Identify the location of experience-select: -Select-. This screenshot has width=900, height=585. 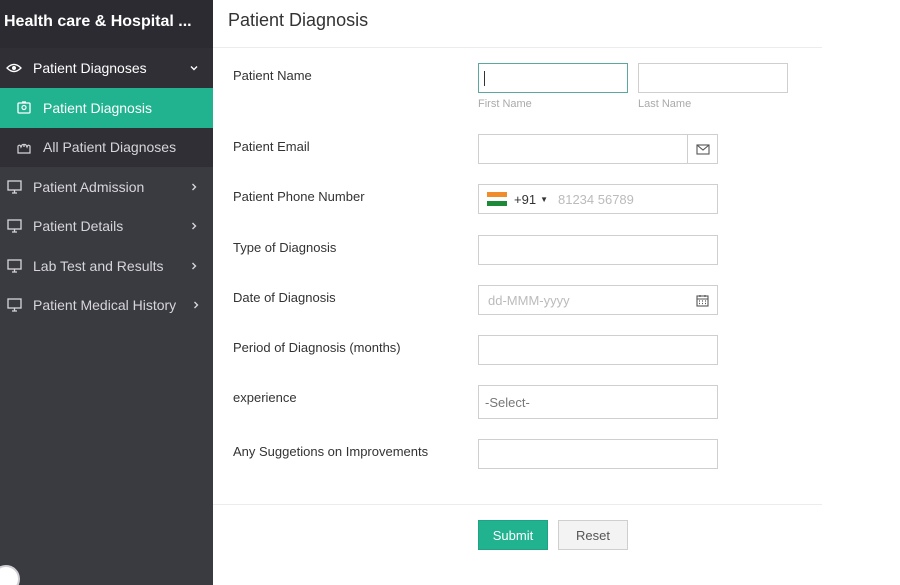
(598, 402).